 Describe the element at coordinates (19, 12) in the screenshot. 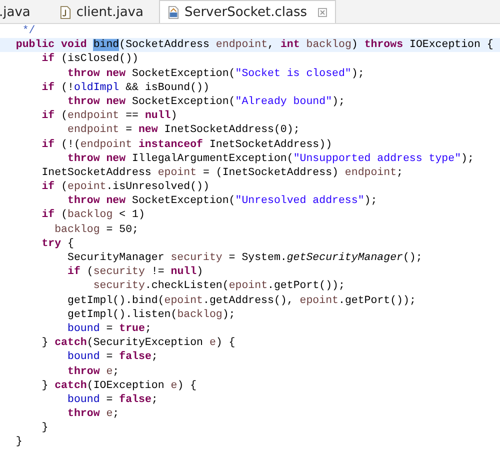

I see `editor-tab: .java` at that location.